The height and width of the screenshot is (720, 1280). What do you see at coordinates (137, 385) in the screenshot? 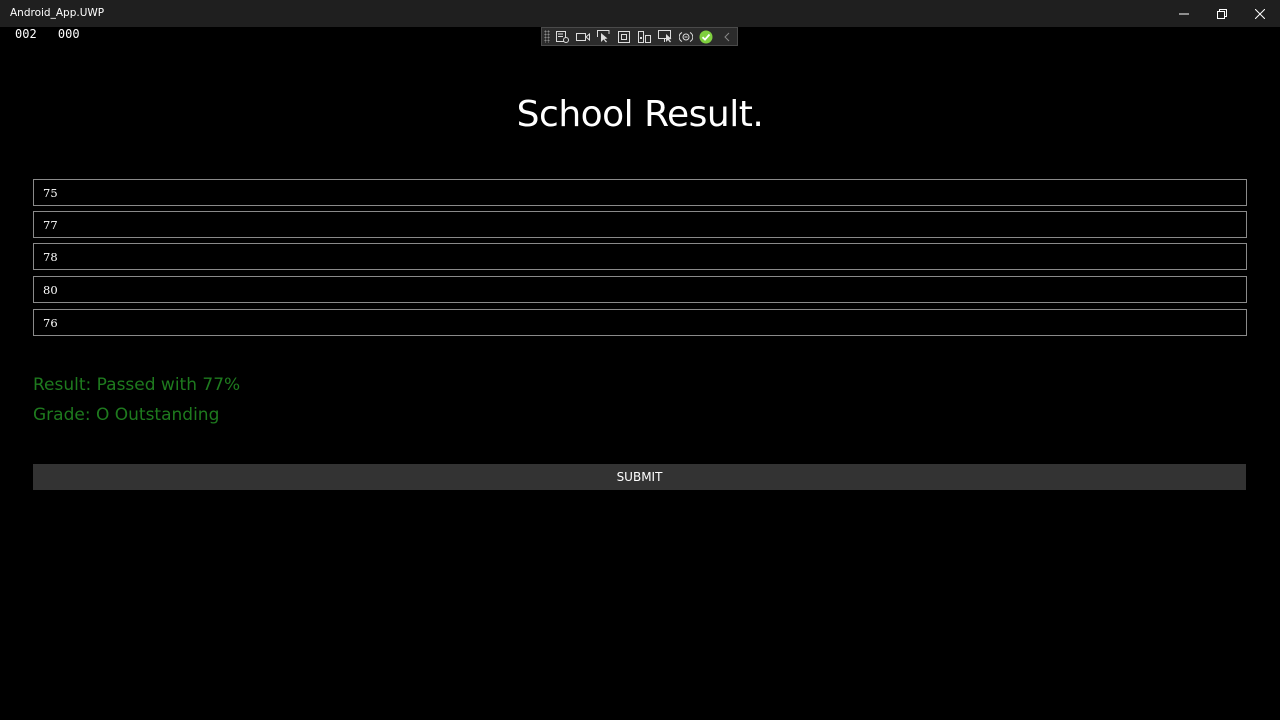
I see `result-text: Result: Passed with 77%` at bounding box center [137, 385].